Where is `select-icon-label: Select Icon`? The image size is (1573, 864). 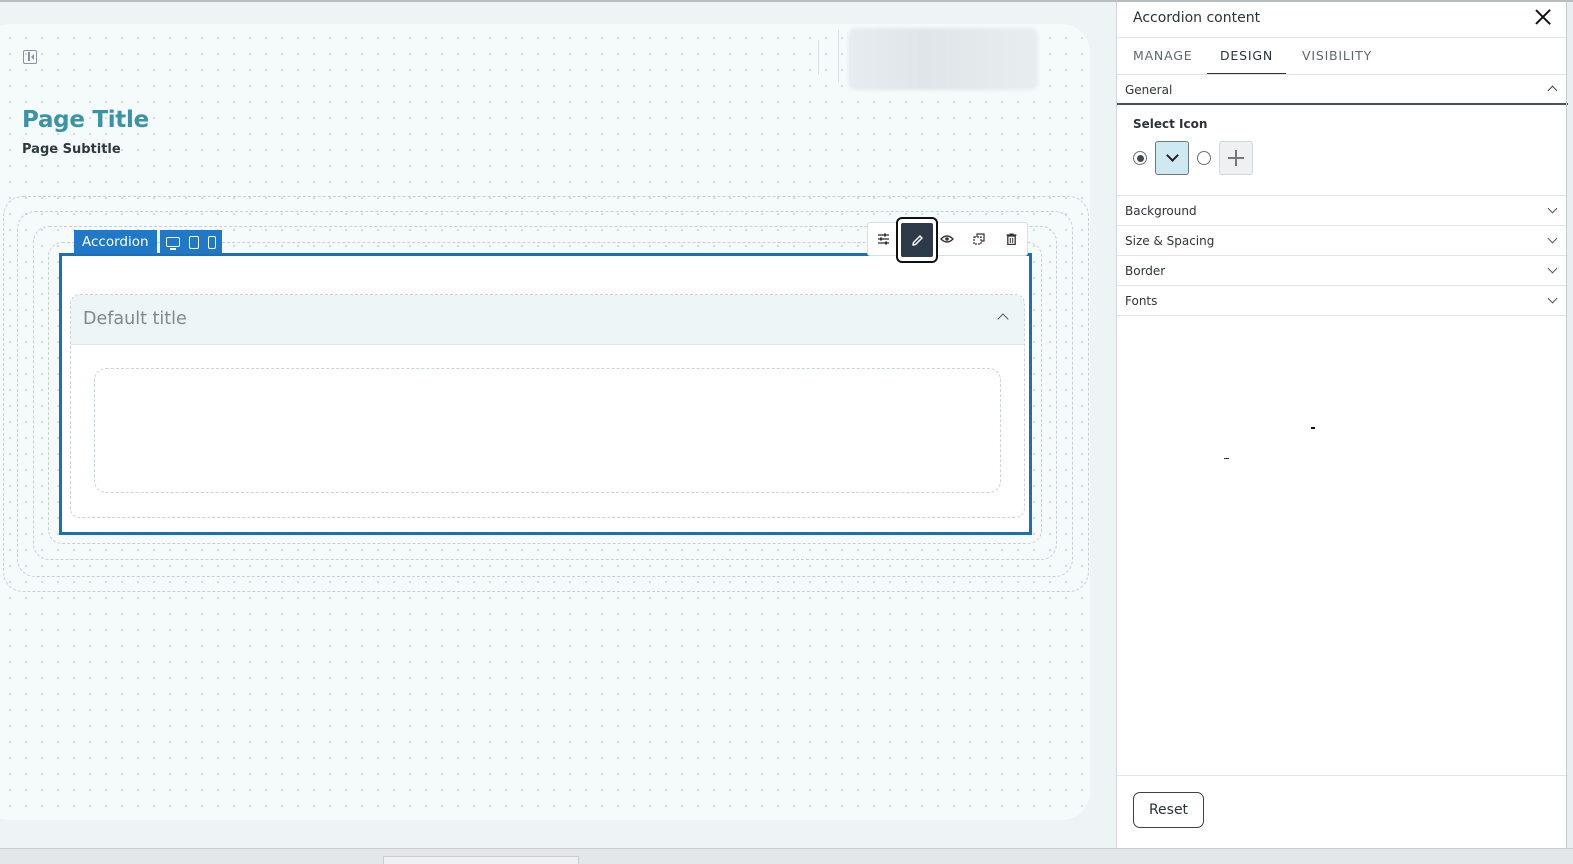
select-icon-label: Select Icon is located at coordinates (1170, 124).